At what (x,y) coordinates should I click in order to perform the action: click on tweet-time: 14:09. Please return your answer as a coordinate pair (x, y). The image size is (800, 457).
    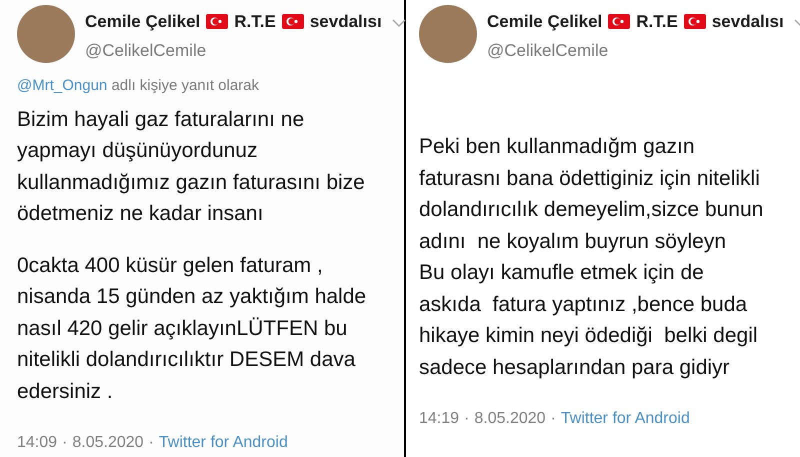
    Looking at the image, I should click on (37, 443).